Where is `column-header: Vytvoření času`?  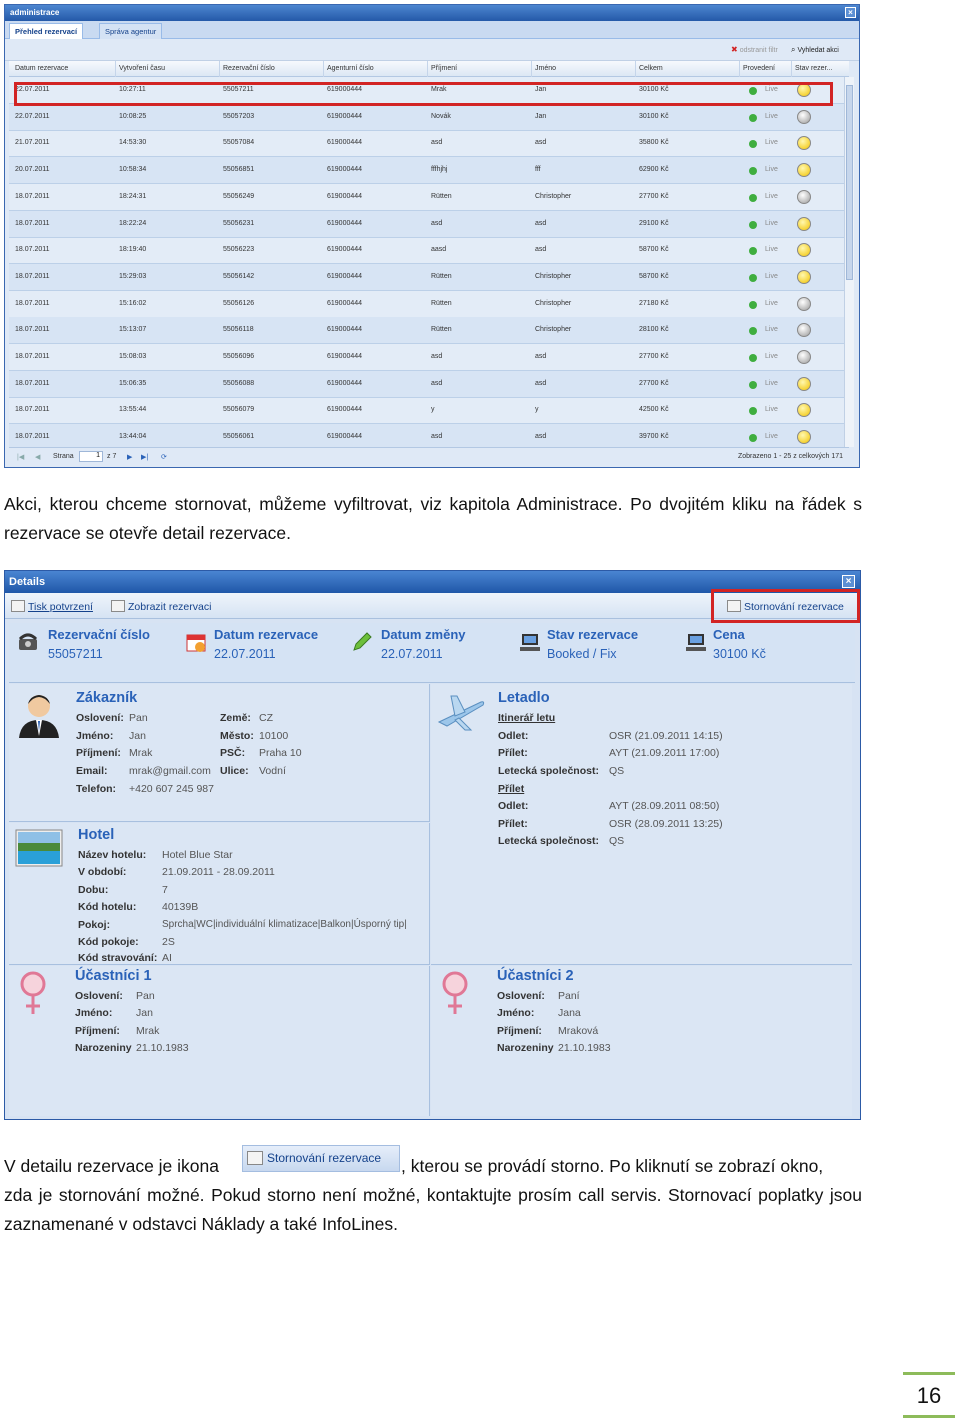
column-header: Vytvoření času is located at coordinates (142, 68).